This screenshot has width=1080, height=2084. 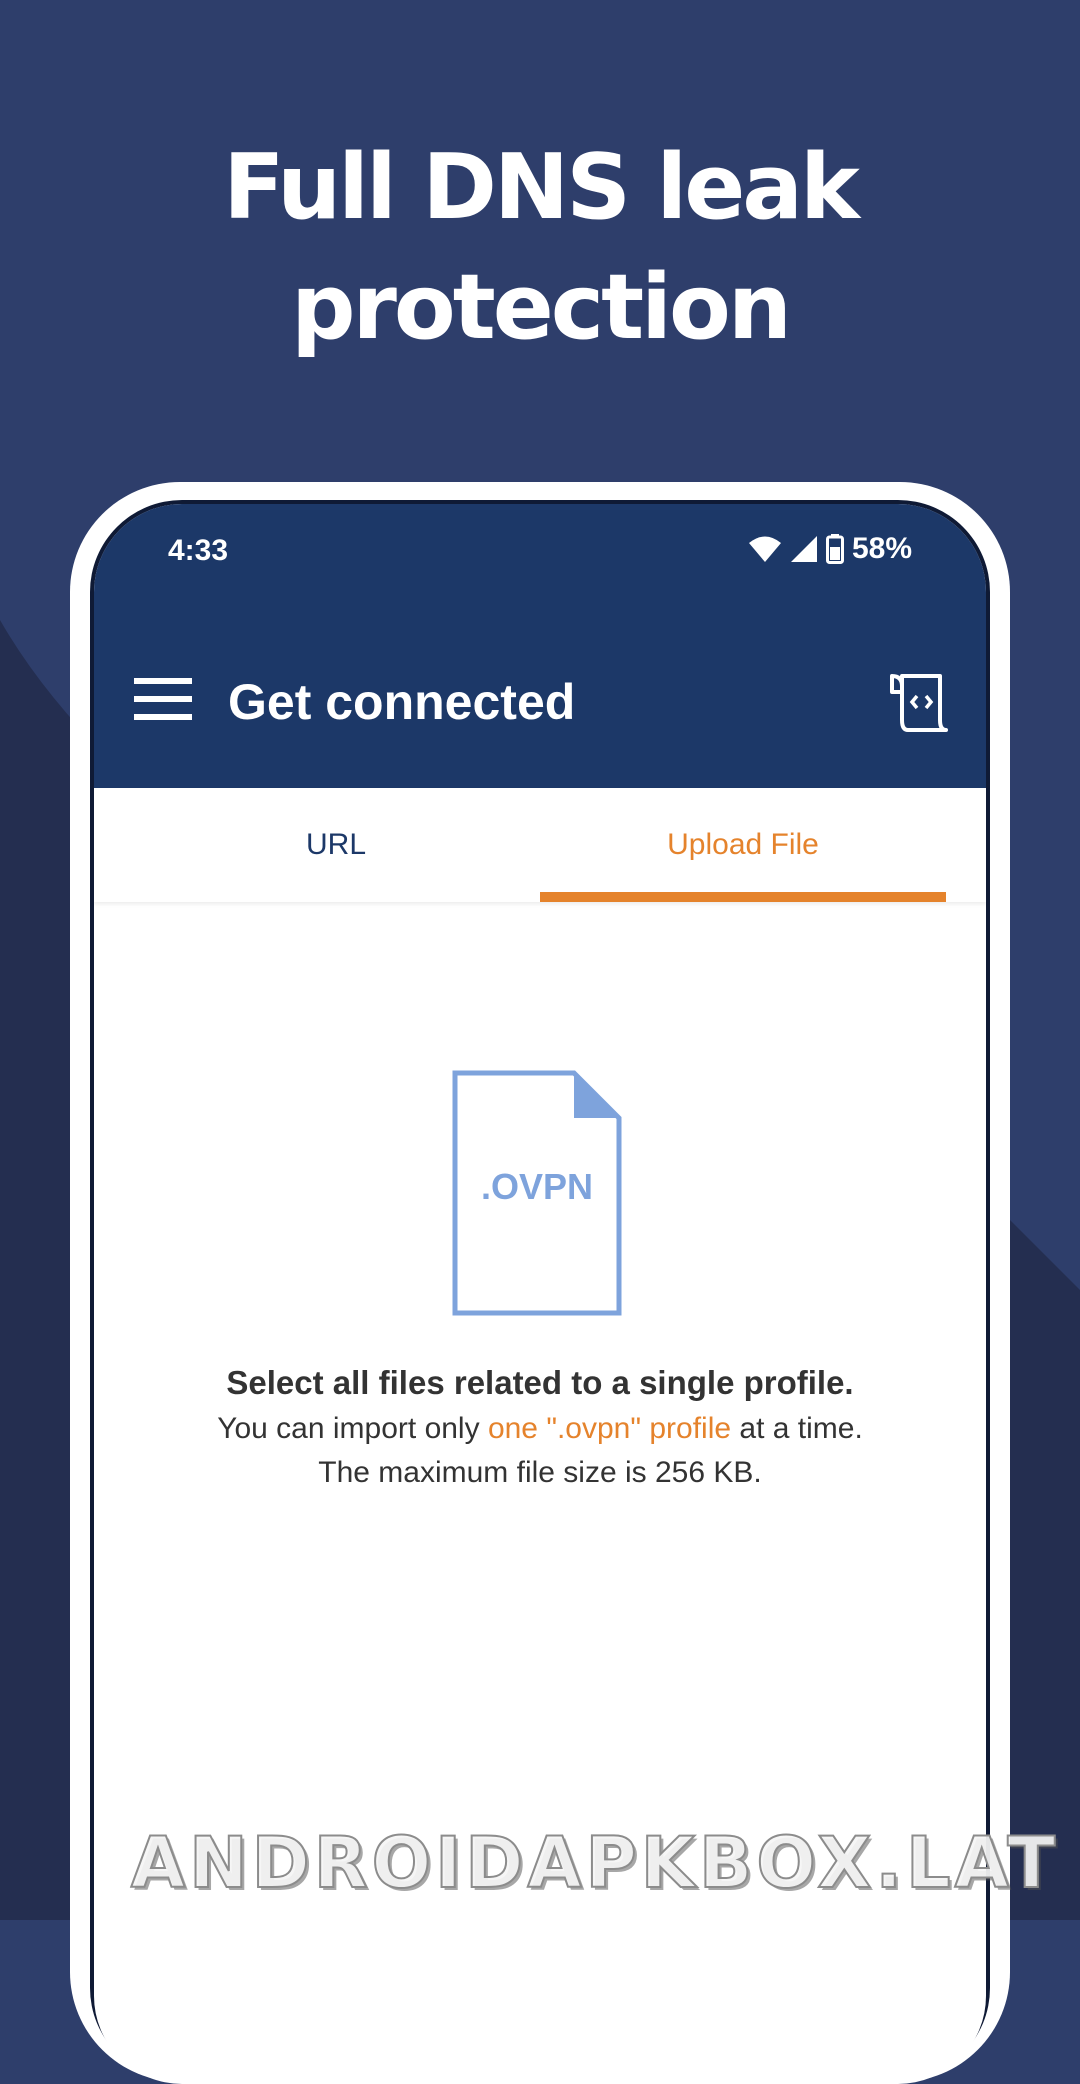 What do you see at coordinates (803, 549) in the screenshot?
I see `cellular-signal-icon` at bounding box center [803, 549].